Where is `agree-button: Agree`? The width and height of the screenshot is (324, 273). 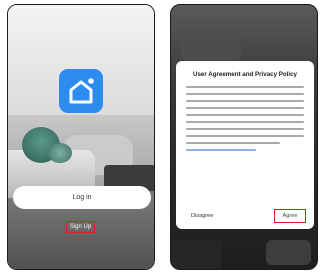
agree-button: Agree is located at coordinates (290, 216).